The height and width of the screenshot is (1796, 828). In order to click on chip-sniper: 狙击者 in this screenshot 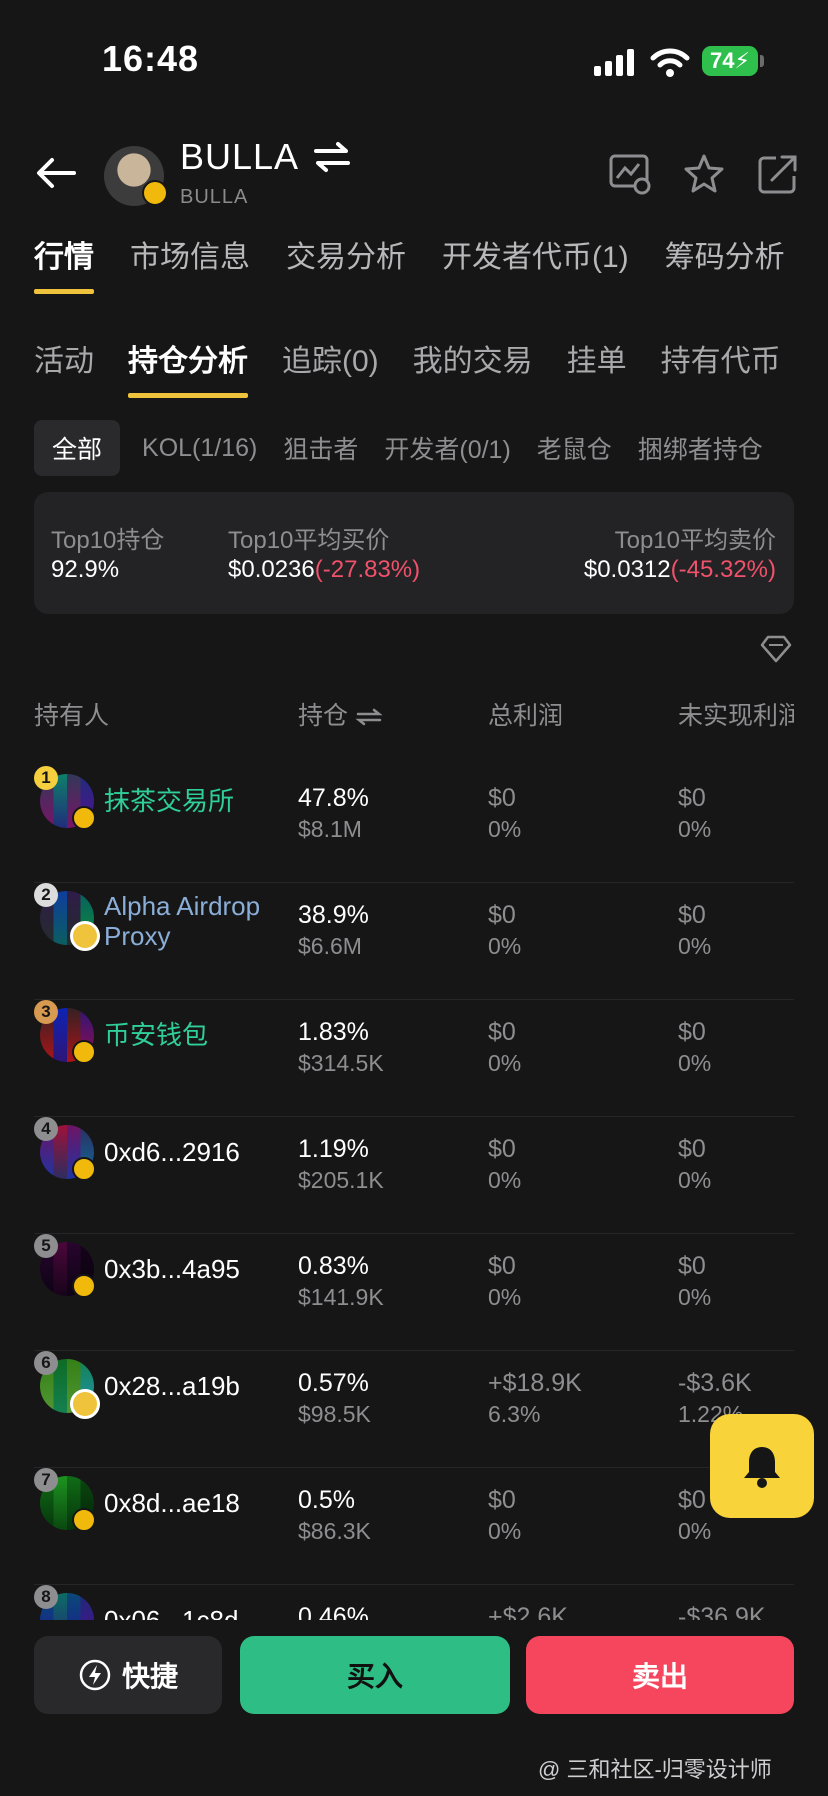, I will do `click(320, 448)`.